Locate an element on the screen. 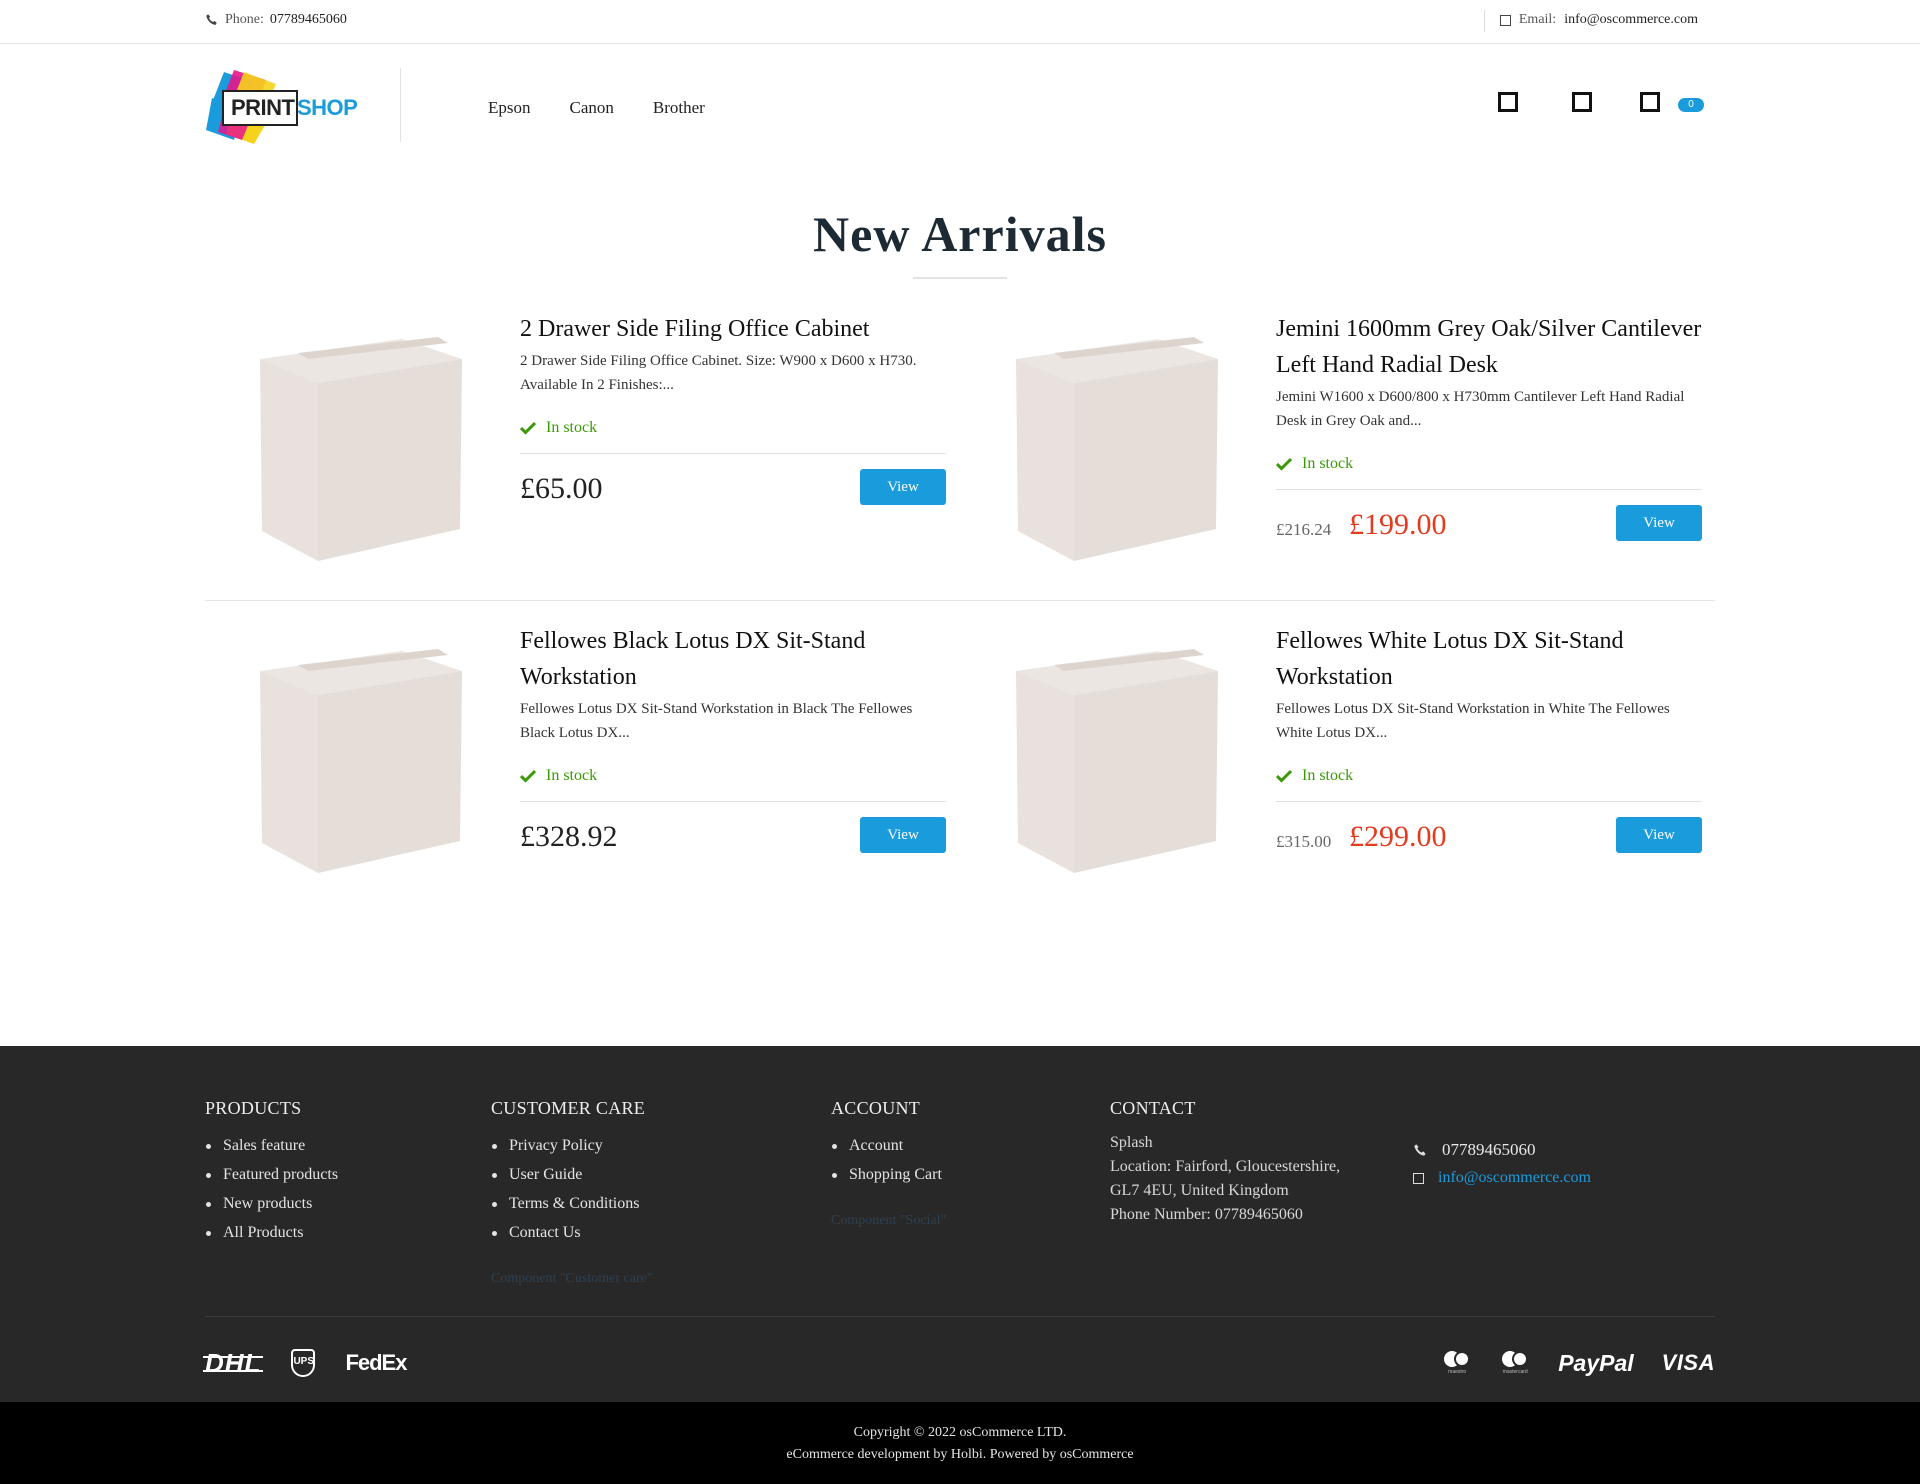  footer-link-sales-feature: Sales feature is located at coordinates (271, 1145).